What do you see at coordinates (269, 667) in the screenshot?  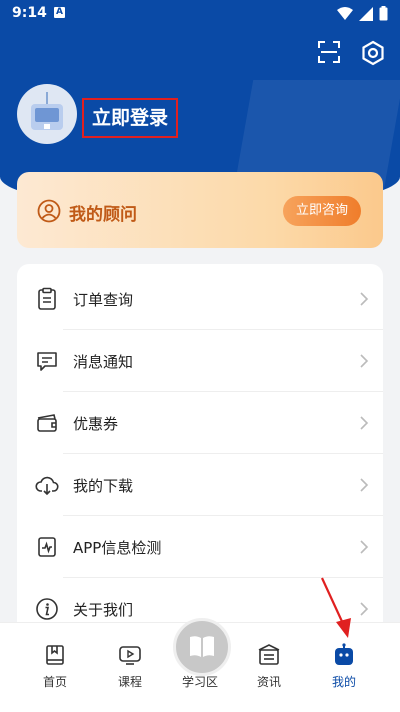 I see `nav-news: 资讯` at bounding box center [269, 667].